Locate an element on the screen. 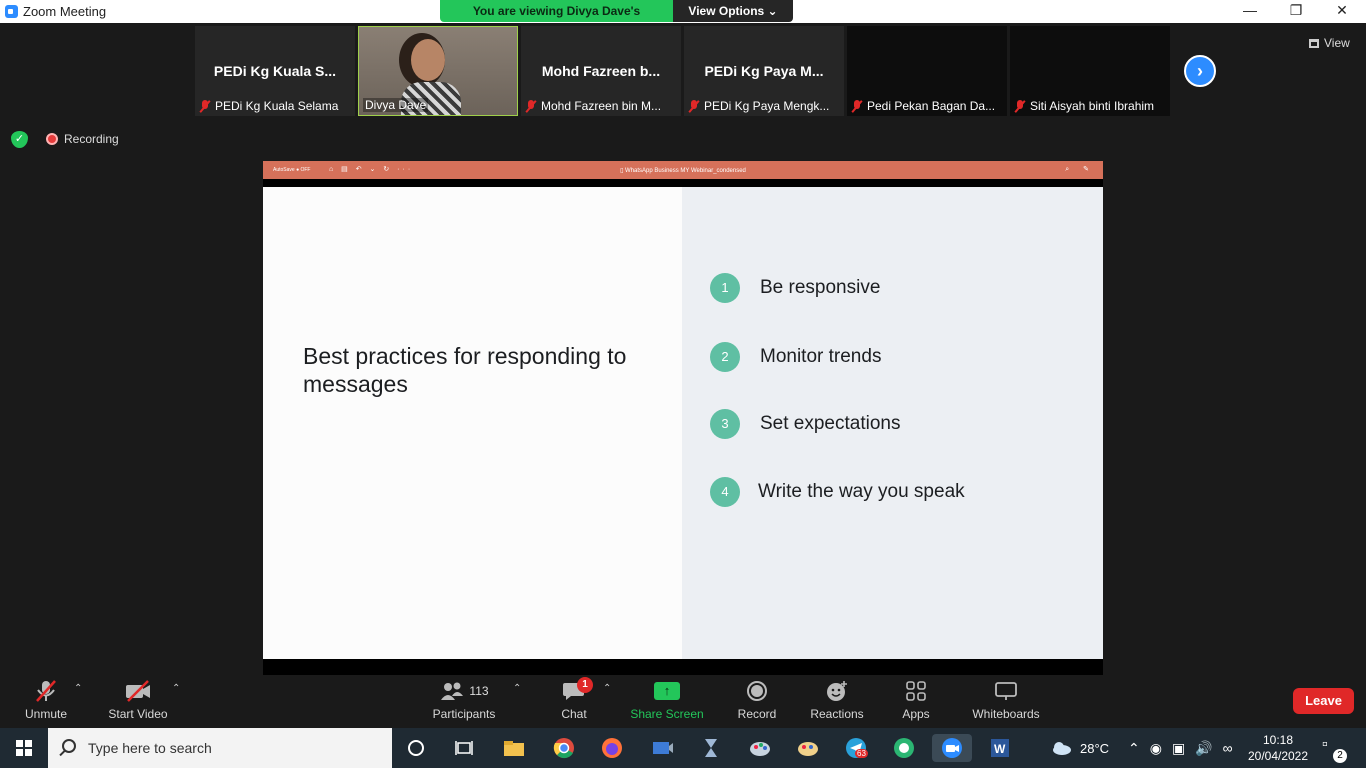  unmute-label: Unmute is located at coordinates (46, 714).